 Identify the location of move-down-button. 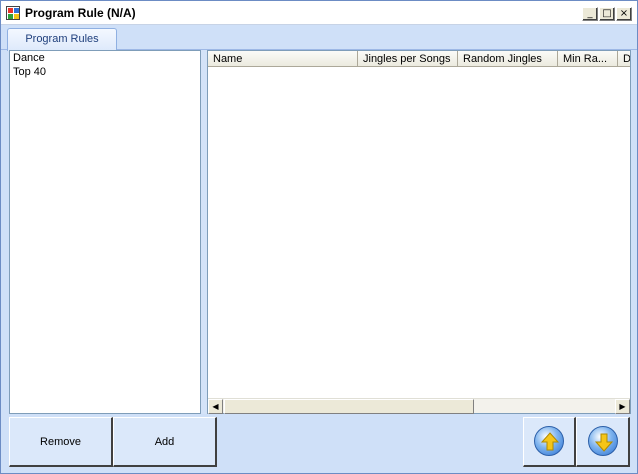
(603, 442).